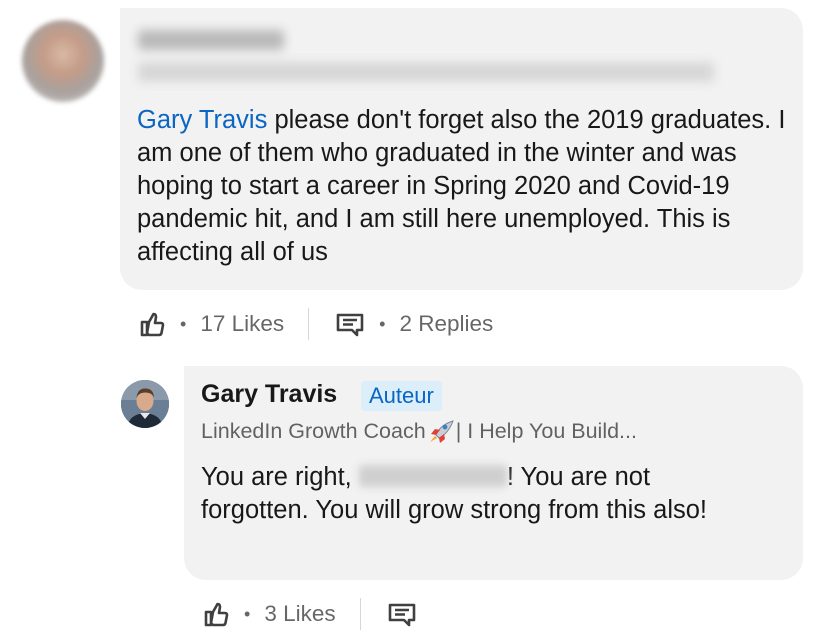 The image size is (828, 638). I want to click on reply-actions: • 3 Likes, so click(308, 614).